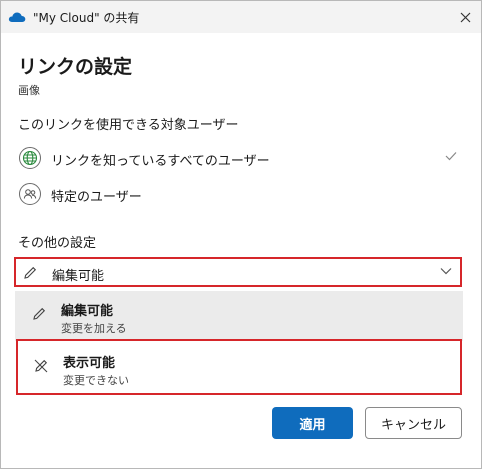  What do you see at coordinates (312, 423) in the screenshot?
I see `apply-button: 適用` at bounding box center [312, 423].